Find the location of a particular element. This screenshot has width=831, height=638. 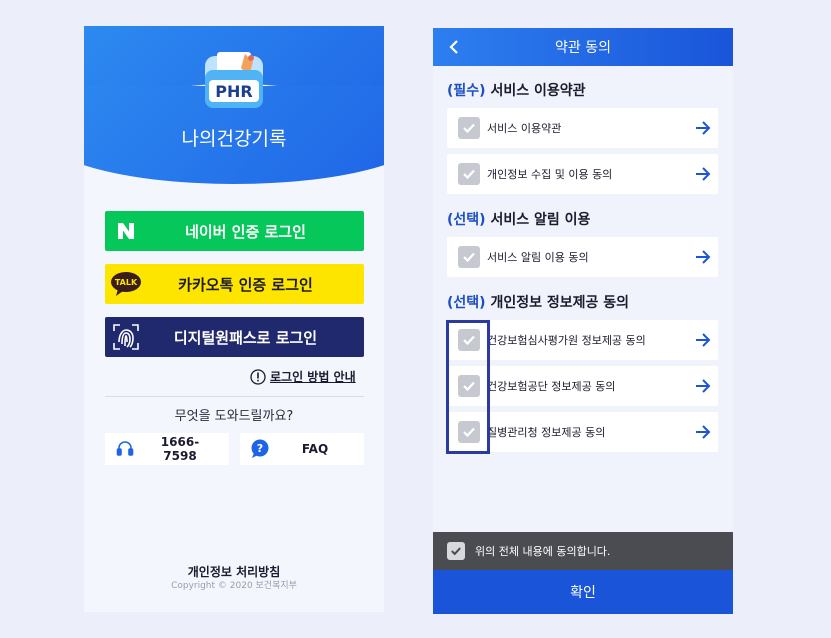

term-item: 개인정보 수집 및 이용 동의 is located at coordinates (582, 174).